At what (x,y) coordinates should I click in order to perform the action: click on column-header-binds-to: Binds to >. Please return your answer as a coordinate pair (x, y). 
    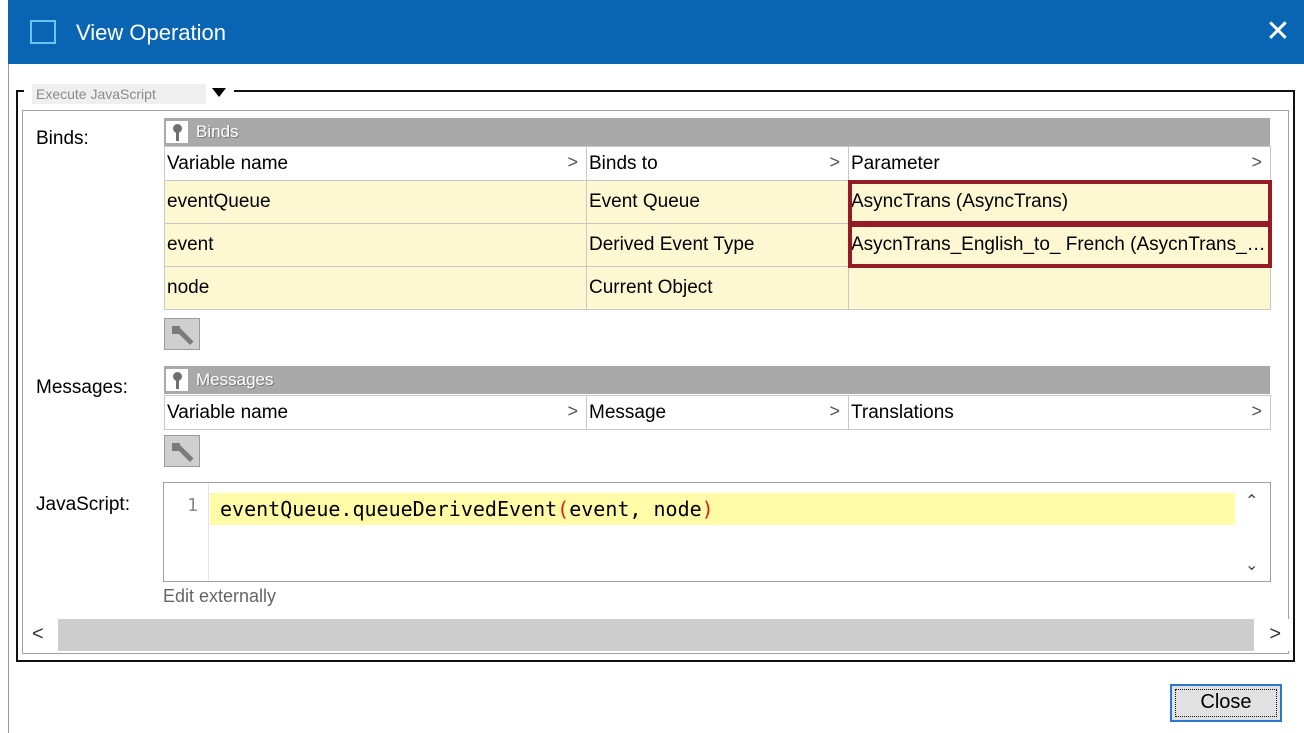
    Looking at the image, I should click on (717, 163).